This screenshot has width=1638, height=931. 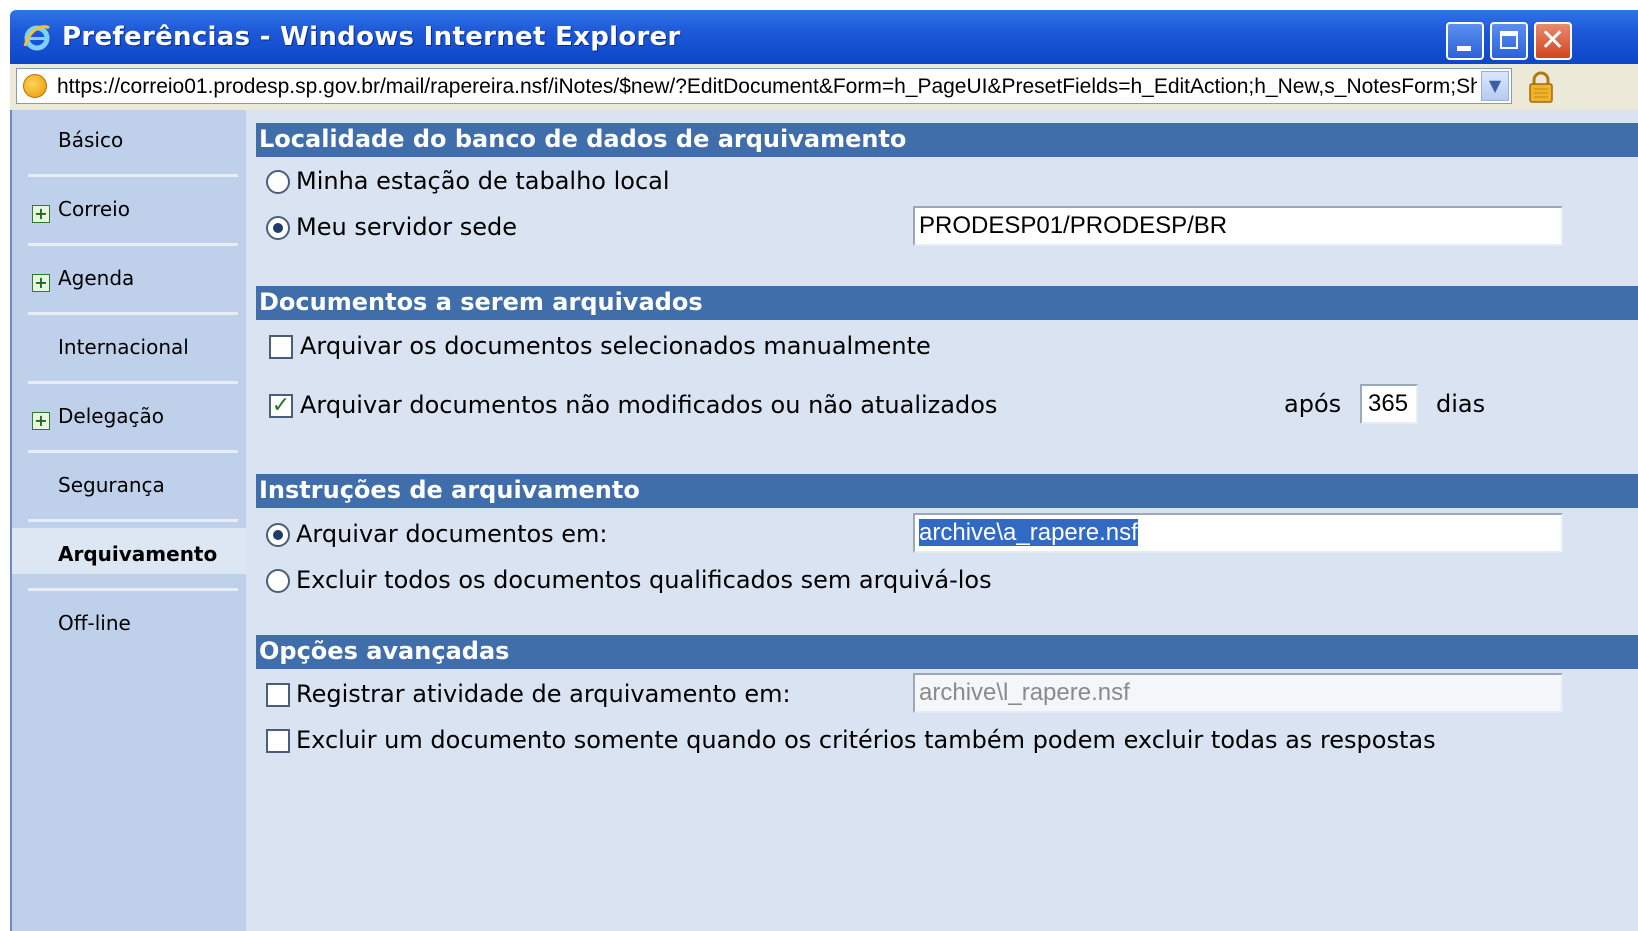 What do you see at coordinates (130, 138) in the screenshot?
I see `sidebar-item-basico: Básico` at bounding box center [130, 138].